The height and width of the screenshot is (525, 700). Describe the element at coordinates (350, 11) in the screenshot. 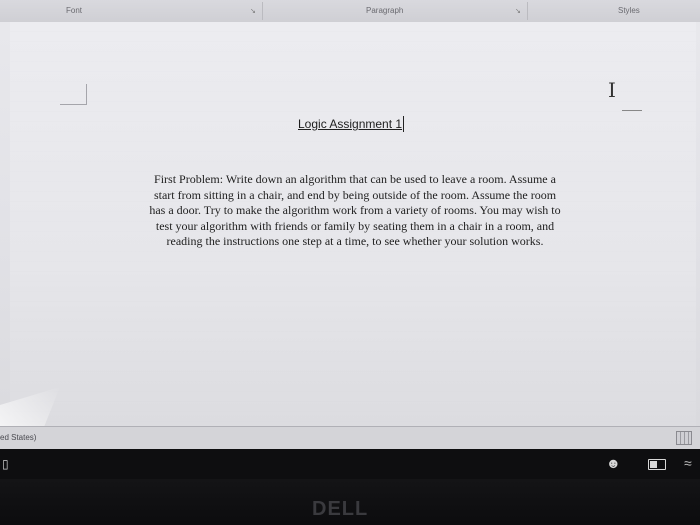

I see `ribbon-group-labels: Font ↘ Paragraph ↘ Styles` at that location.